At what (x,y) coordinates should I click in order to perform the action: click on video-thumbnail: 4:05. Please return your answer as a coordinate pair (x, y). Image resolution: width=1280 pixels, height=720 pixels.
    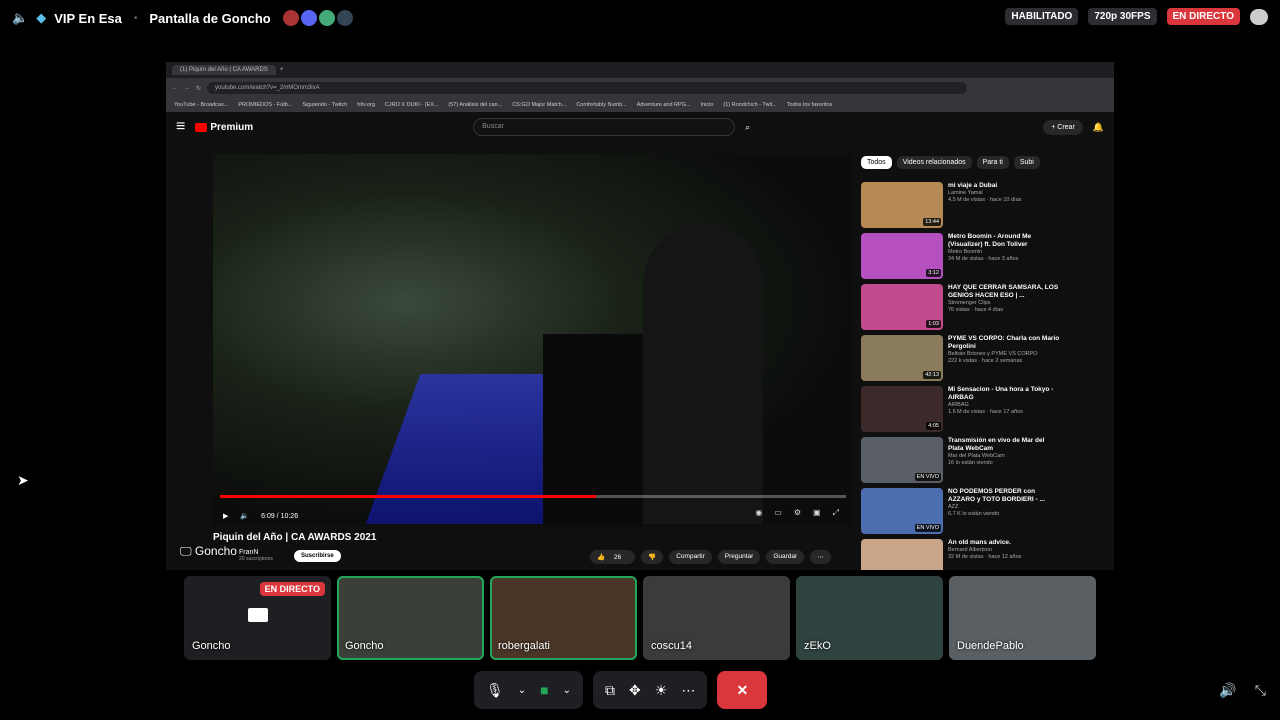
    Looking at the image, I should click on (902, 409).